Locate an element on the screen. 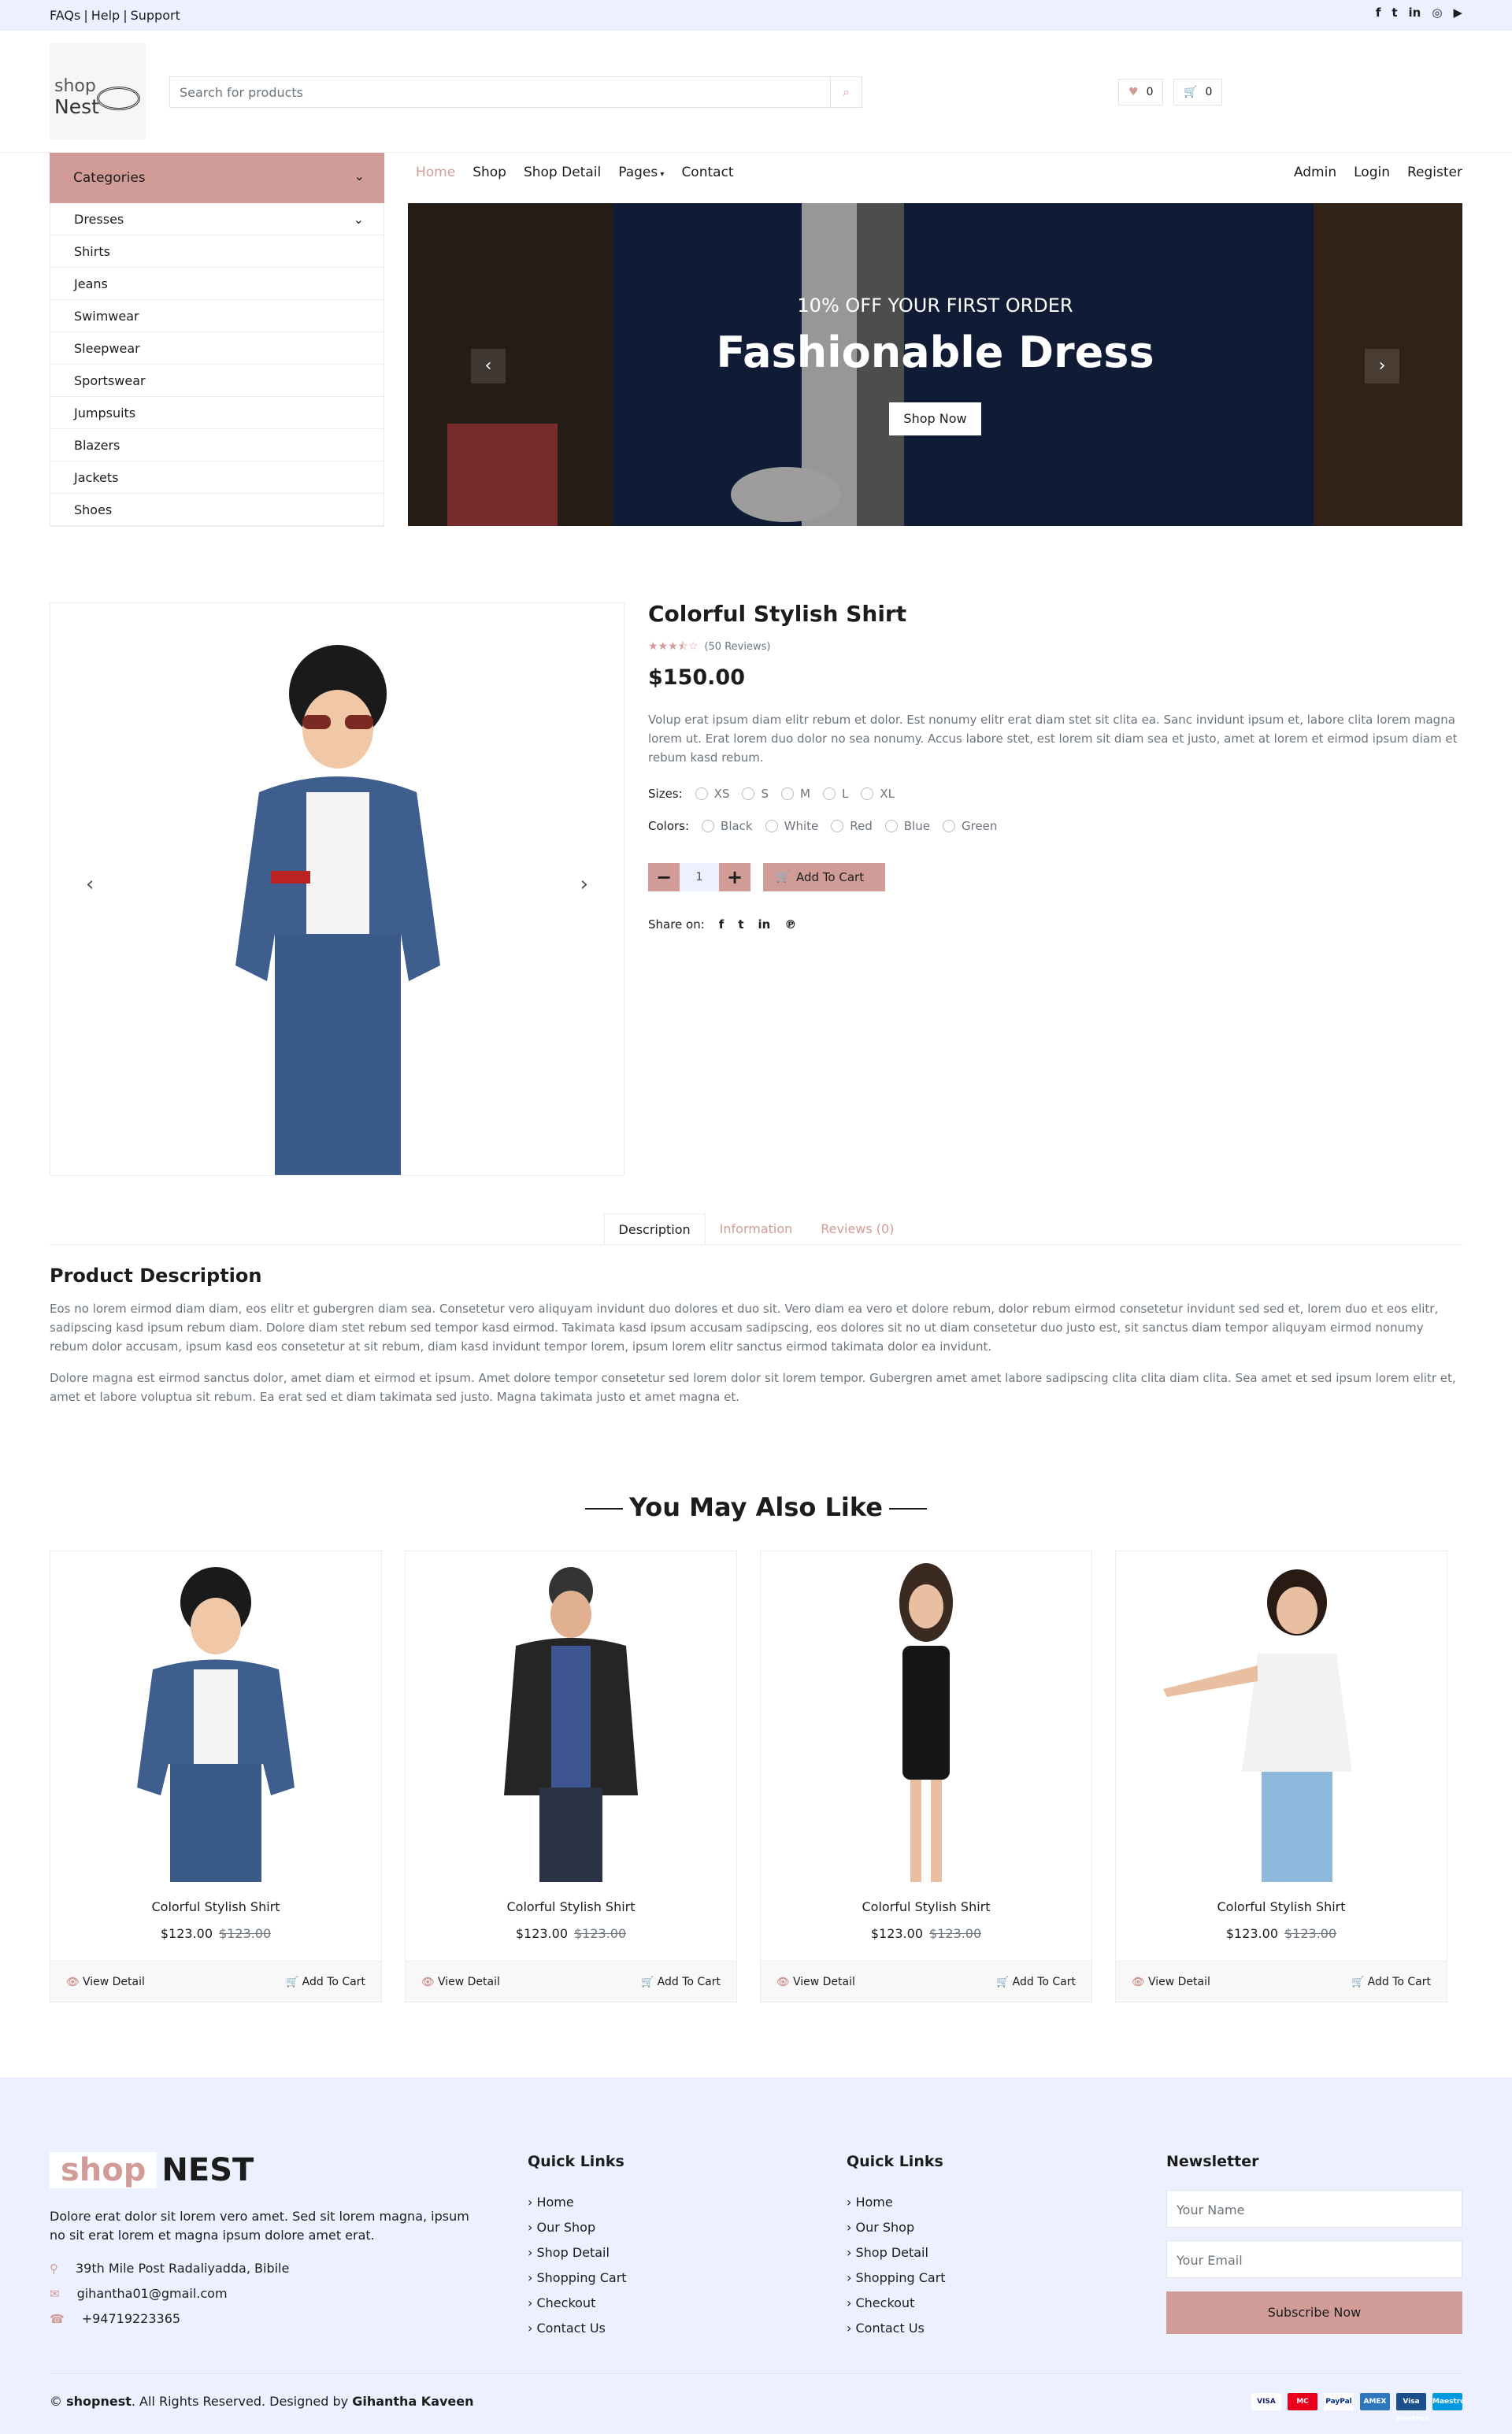 The image size is (1512, 2434). tab-description: Description is located at coordinates (654, 1229).